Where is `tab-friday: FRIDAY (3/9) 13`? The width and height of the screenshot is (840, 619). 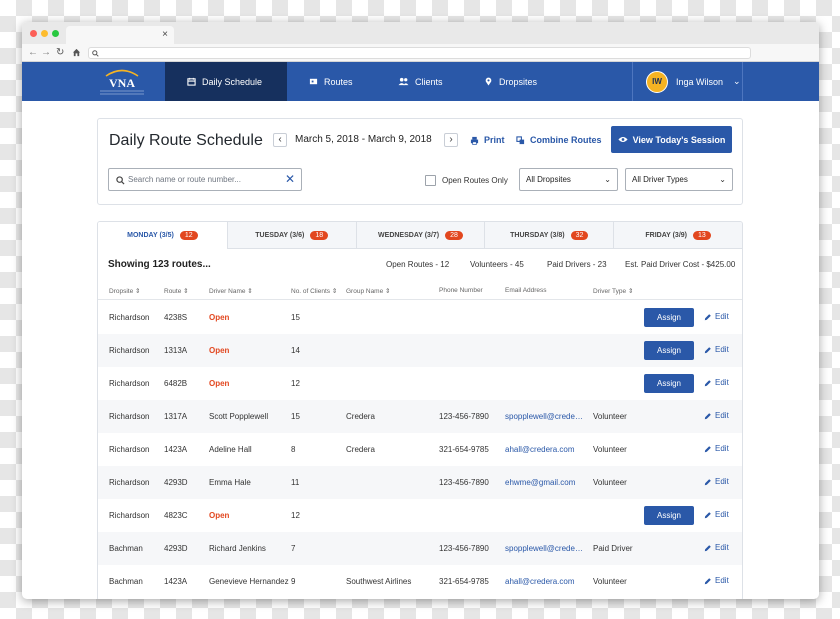
tab-friday: FRIDAY (3/9) 13 is located at coordinates (677, 235).